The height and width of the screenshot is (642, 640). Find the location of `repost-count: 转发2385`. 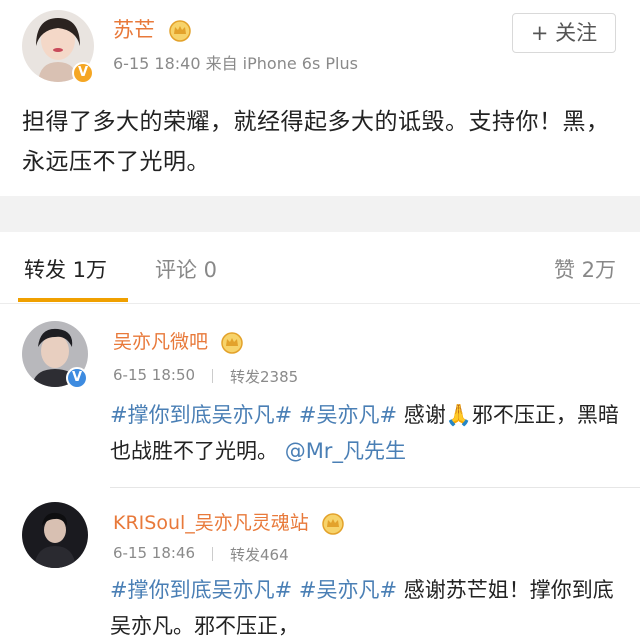

repost-count: 转发2385 is located at coordinates (264, 377).